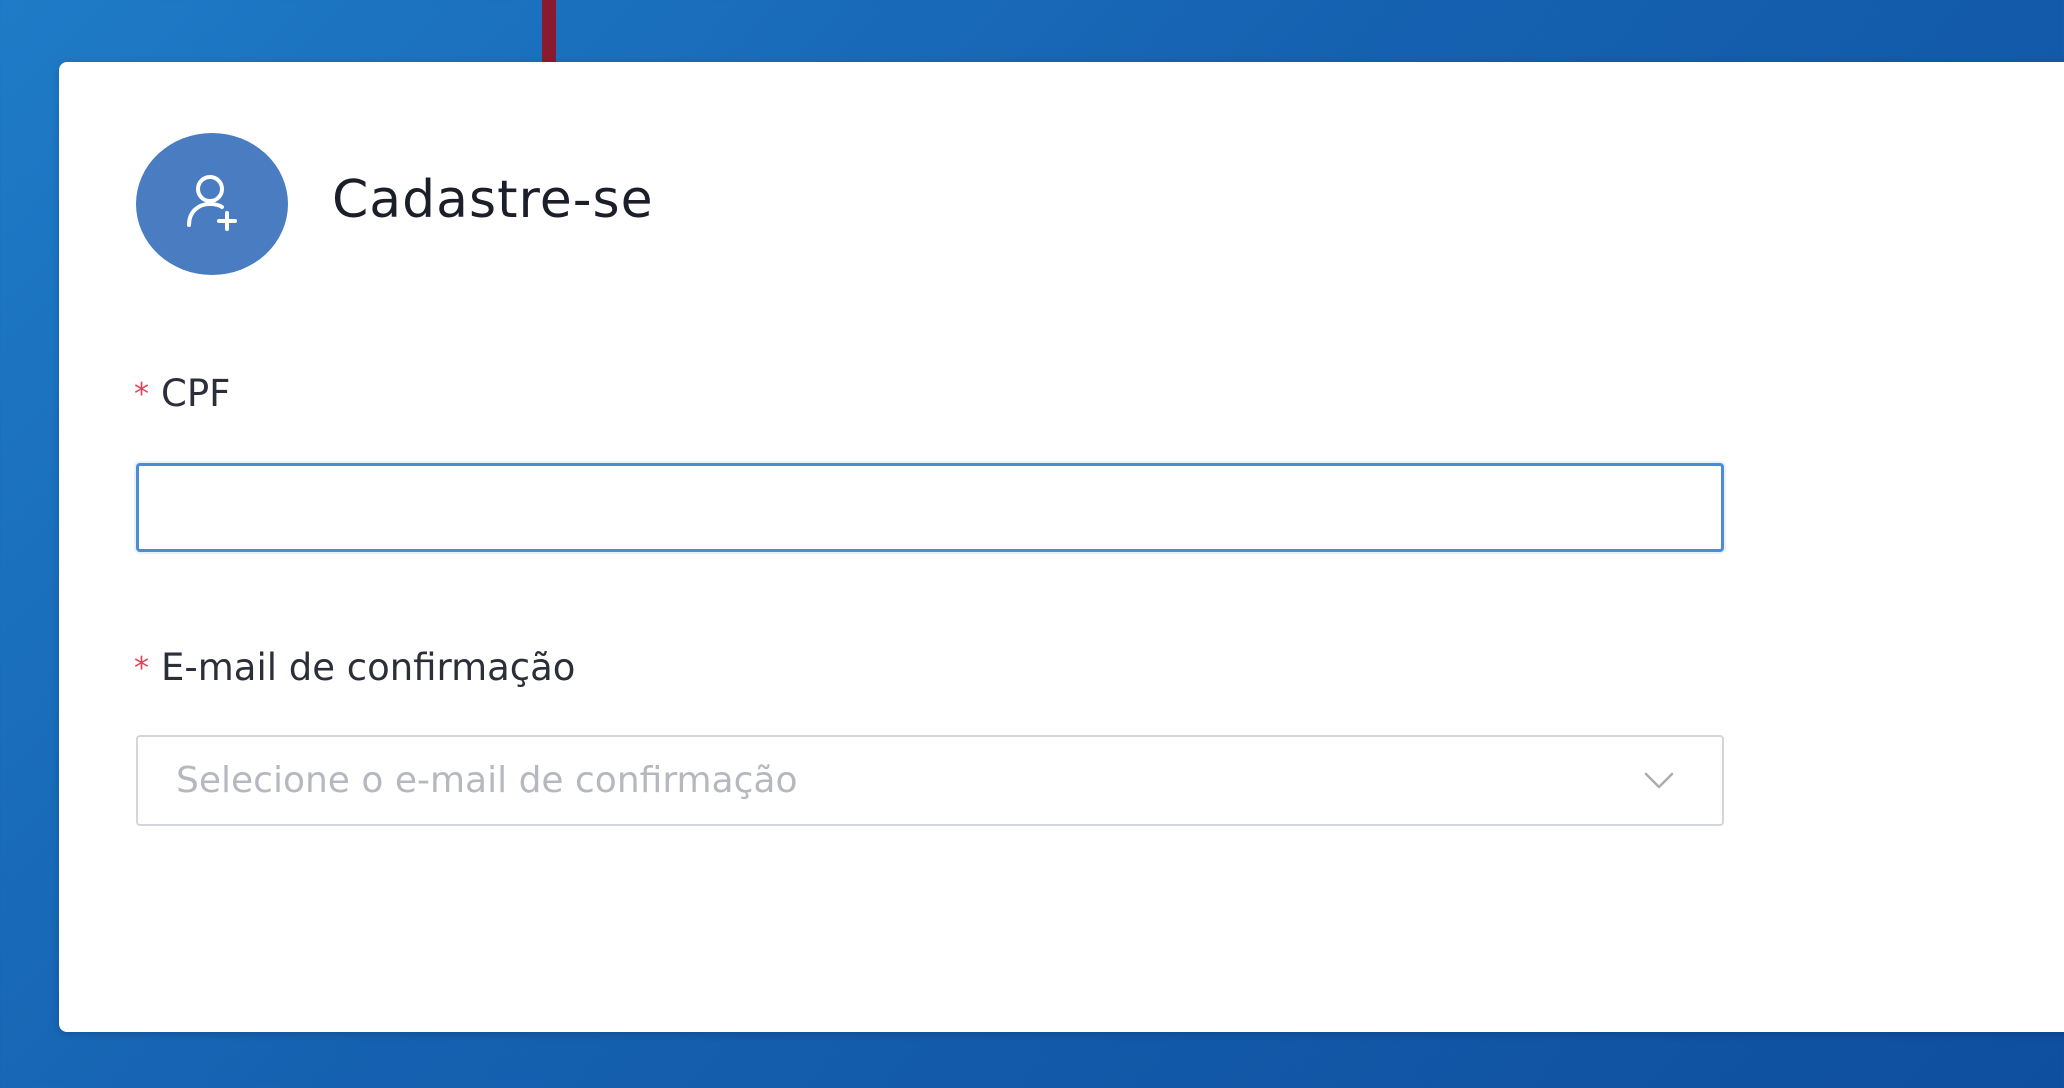 The width and height of the screenshot is (2064, 1088). I want to click on cpf-input, so click(930, 507).